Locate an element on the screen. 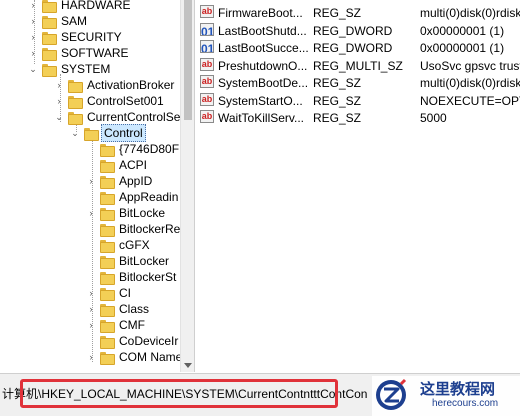 The image size is (520, 416). tree-node: › COM Name is located at coordinates (133, 357).